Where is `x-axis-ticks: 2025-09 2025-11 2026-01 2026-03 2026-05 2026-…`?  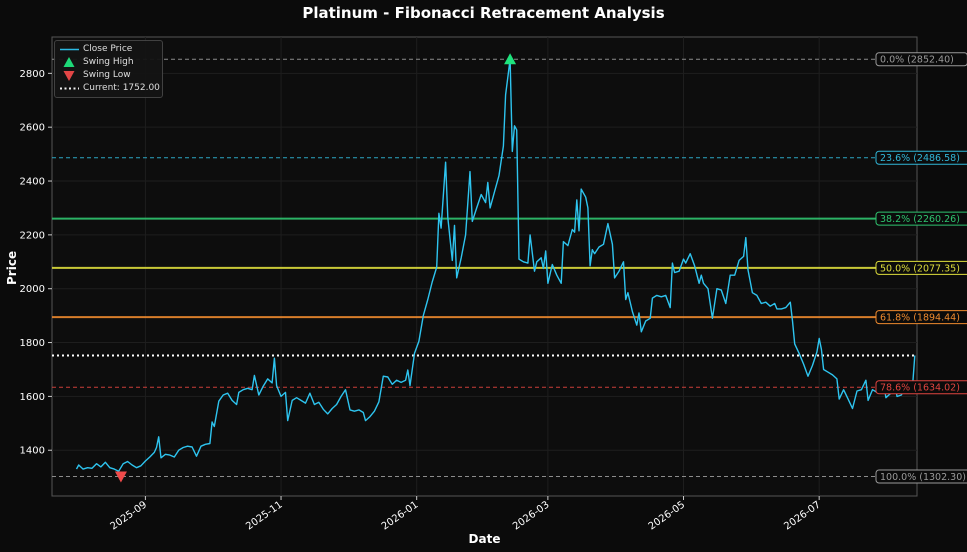
x-axis-ticks: 2025-09 2025-11 2026-01 2026-03 2026-05 2026-… is located at coordinates (466, 514).